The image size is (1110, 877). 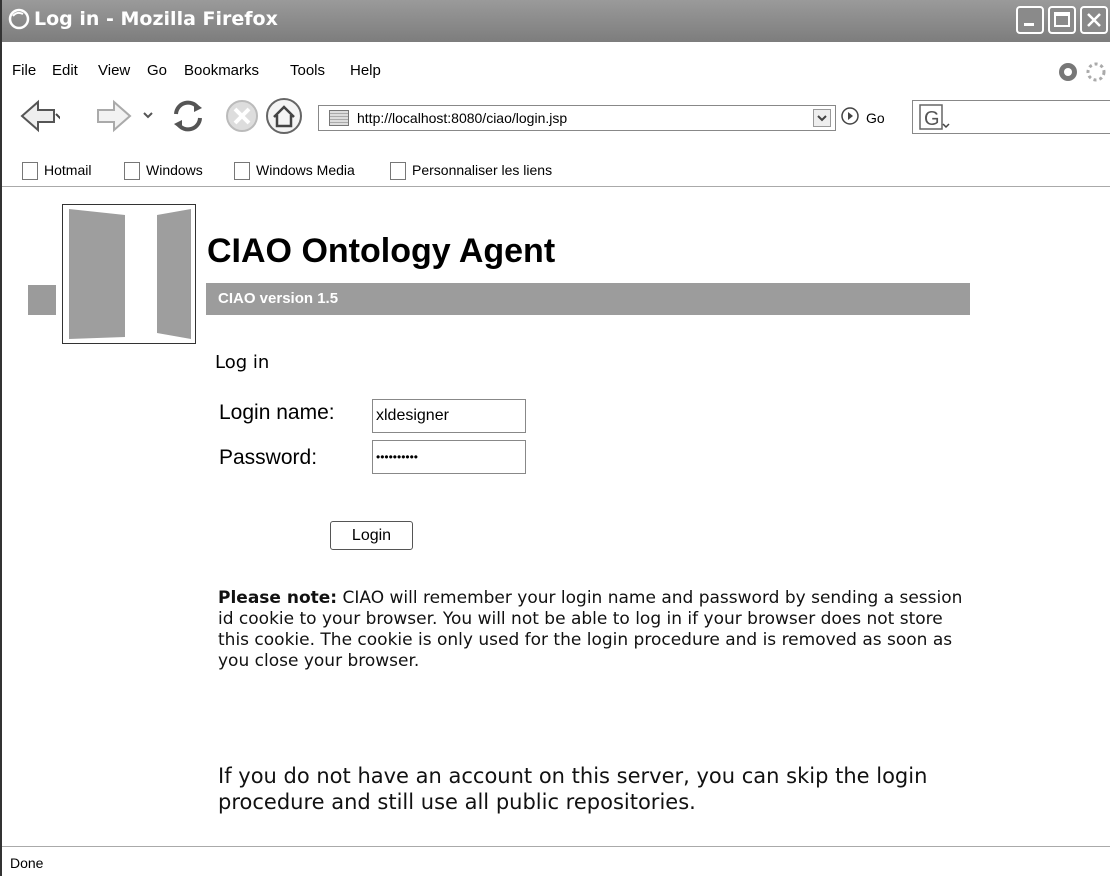 I want to click on throbber-icon, so click(x=1096, y=72).